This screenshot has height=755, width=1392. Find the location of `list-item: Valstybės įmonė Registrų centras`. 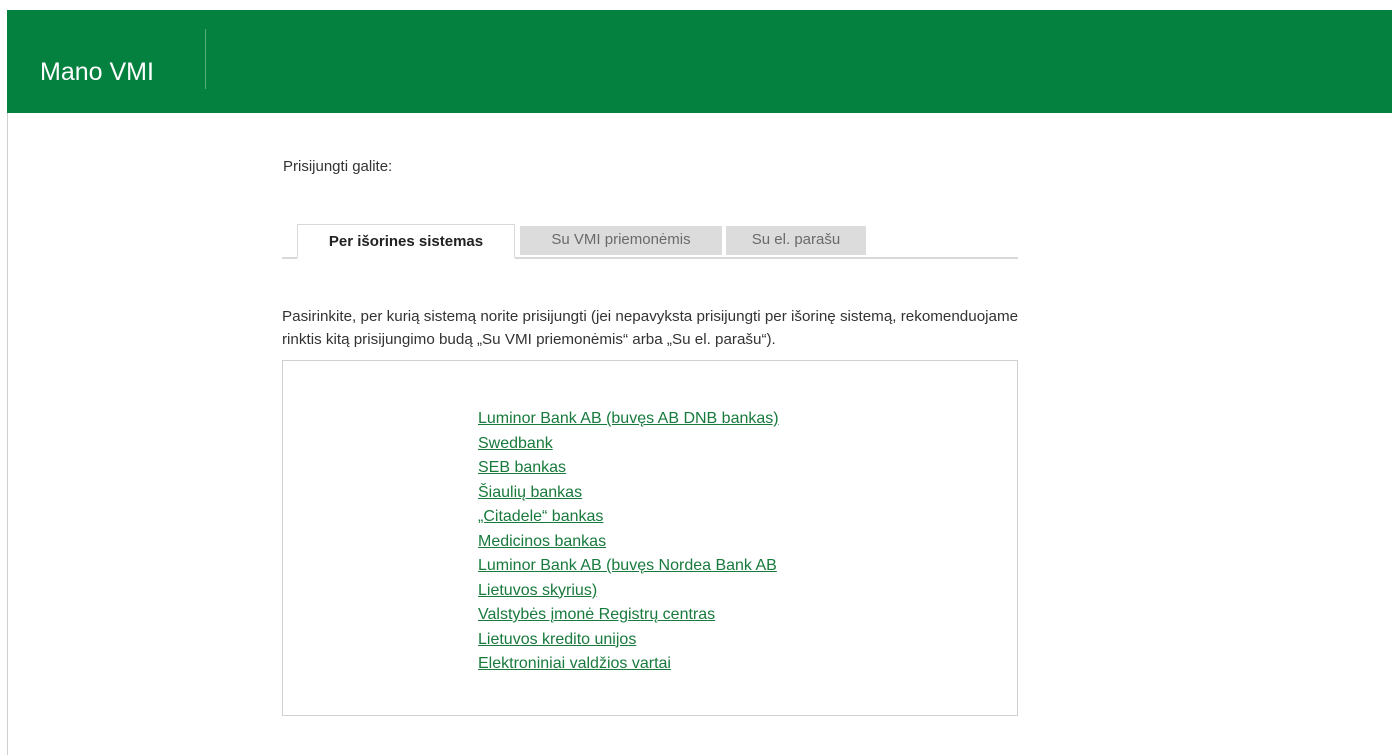

list-item: Valstybės įmonė Registrų centras is located at coordinates (628, 615).